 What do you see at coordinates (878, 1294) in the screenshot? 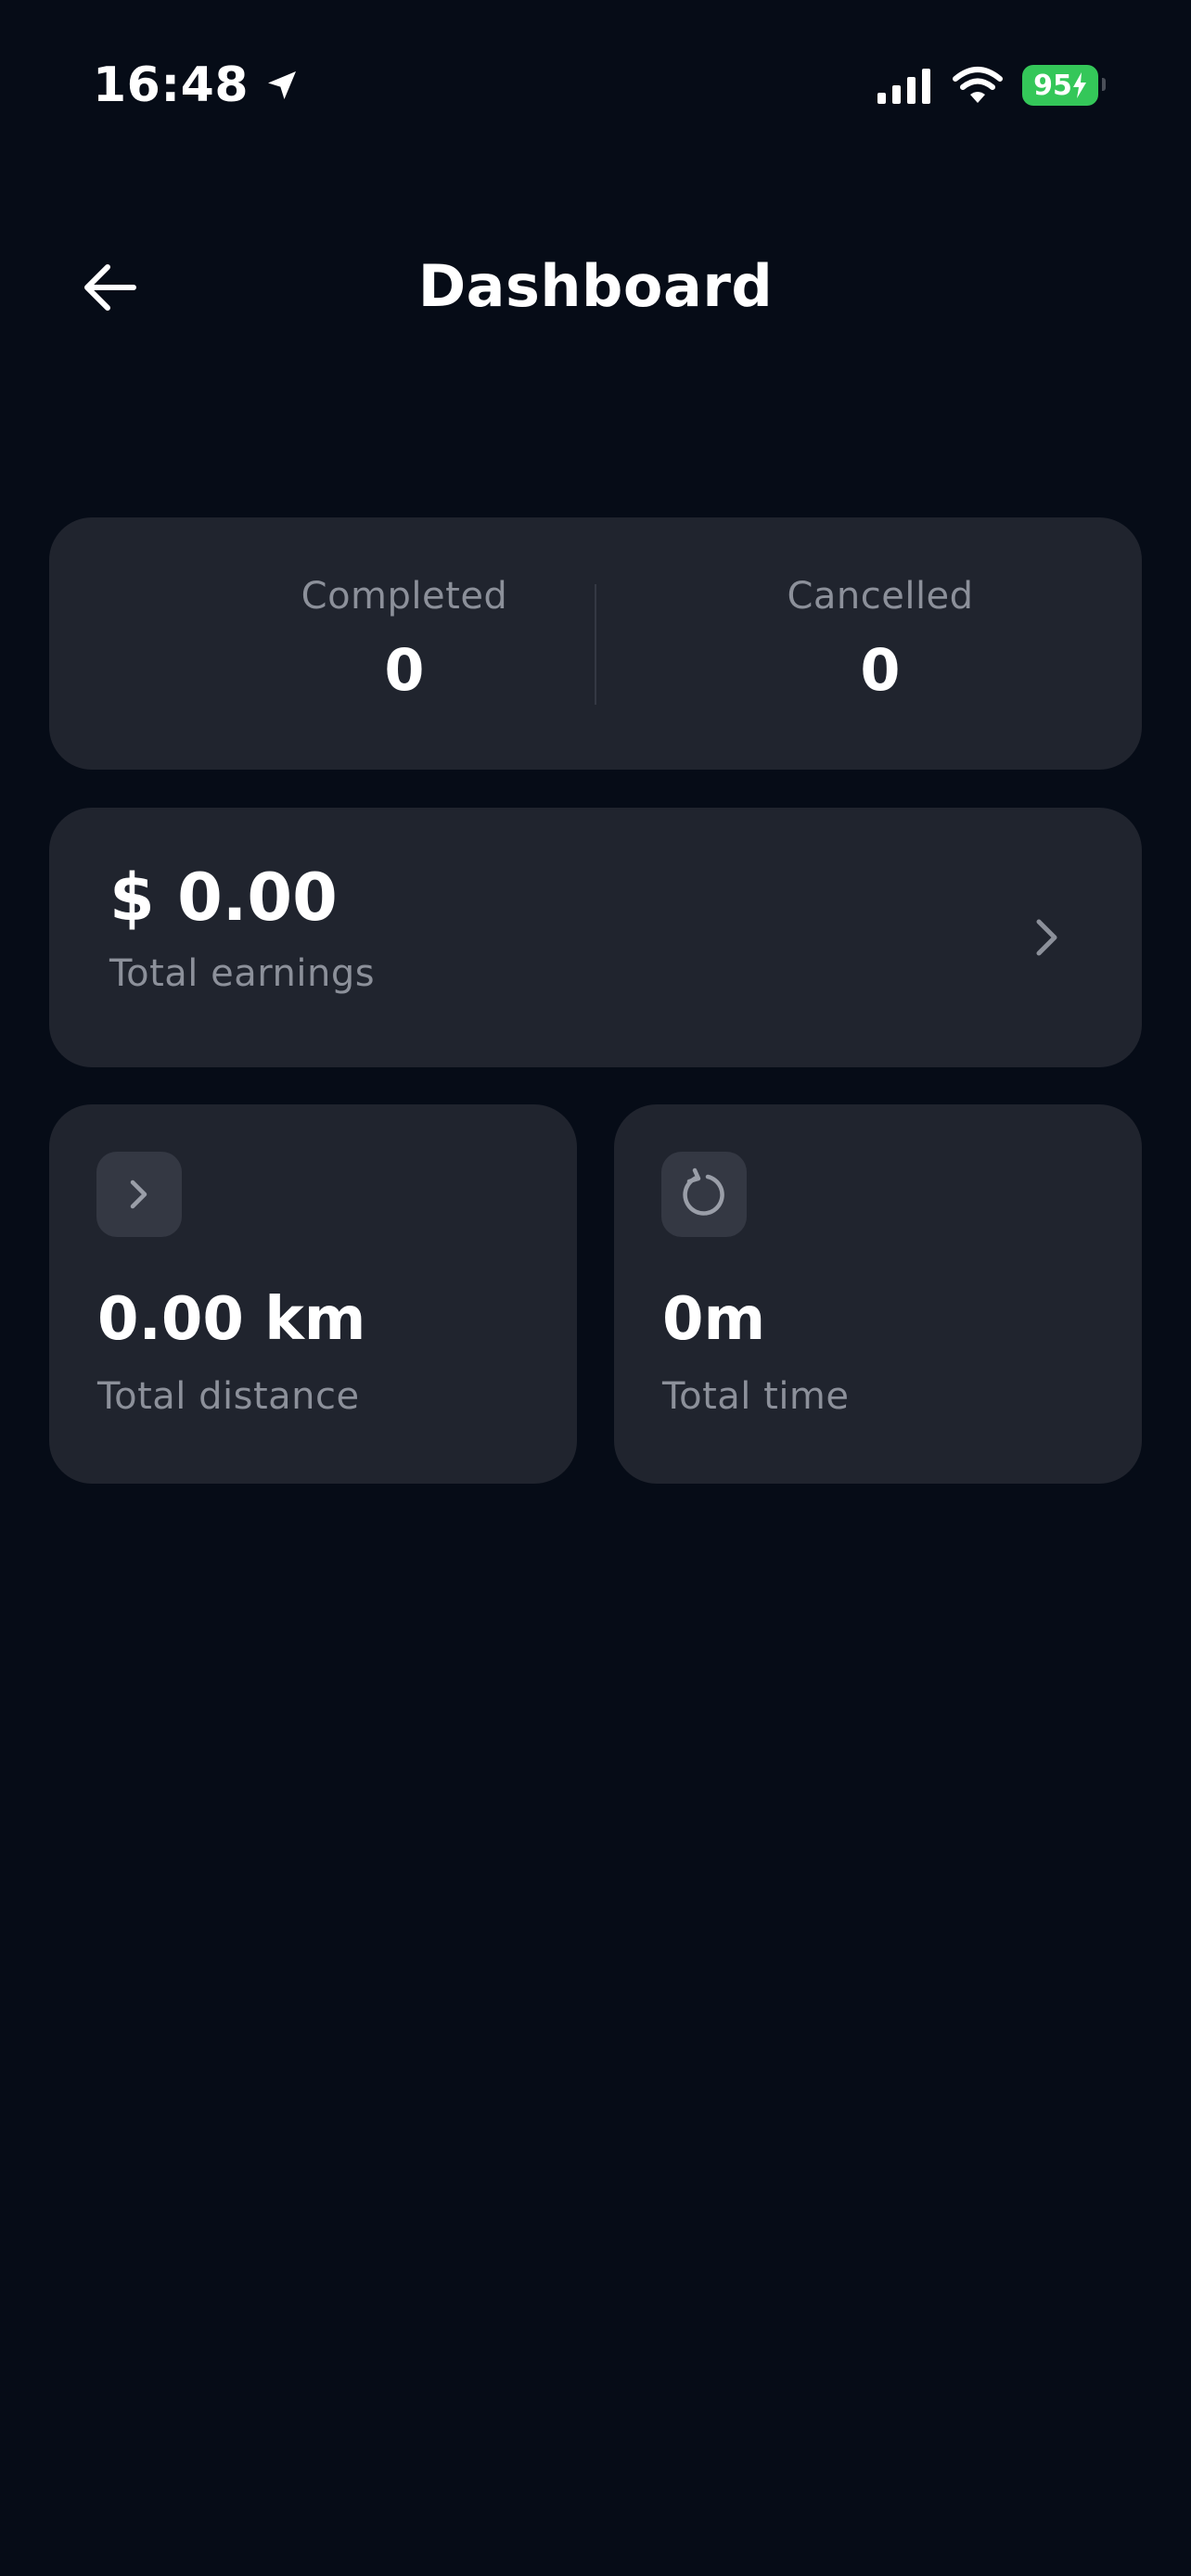
I see `total-time-card: 0m Total time` at bounding box center [878, 1294].